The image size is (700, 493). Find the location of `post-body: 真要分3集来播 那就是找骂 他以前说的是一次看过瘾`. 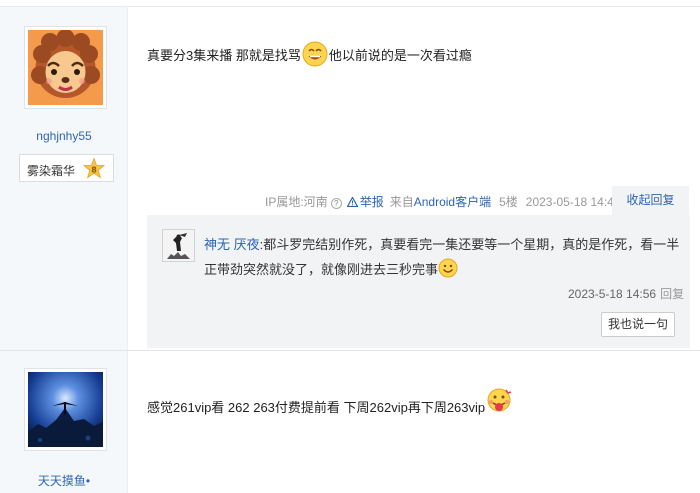

post-body: 真要分3集来播 那就是找骂 他以前说的是一次看过瘾 is located at coordinates (309, 54).